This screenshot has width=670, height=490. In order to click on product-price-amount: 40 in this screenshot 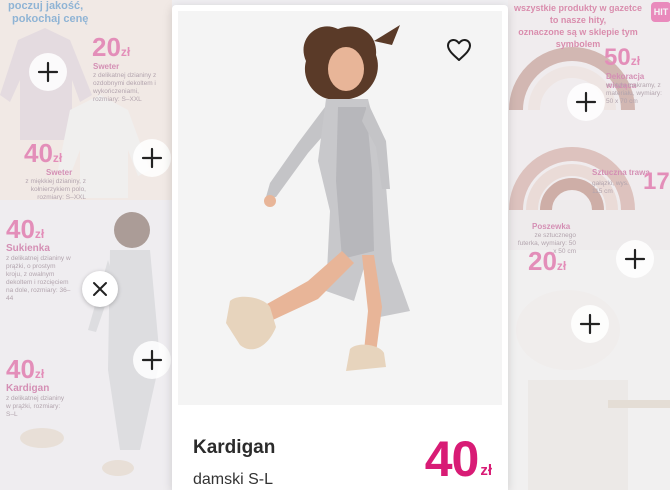, I will do `click(452, 459)`.